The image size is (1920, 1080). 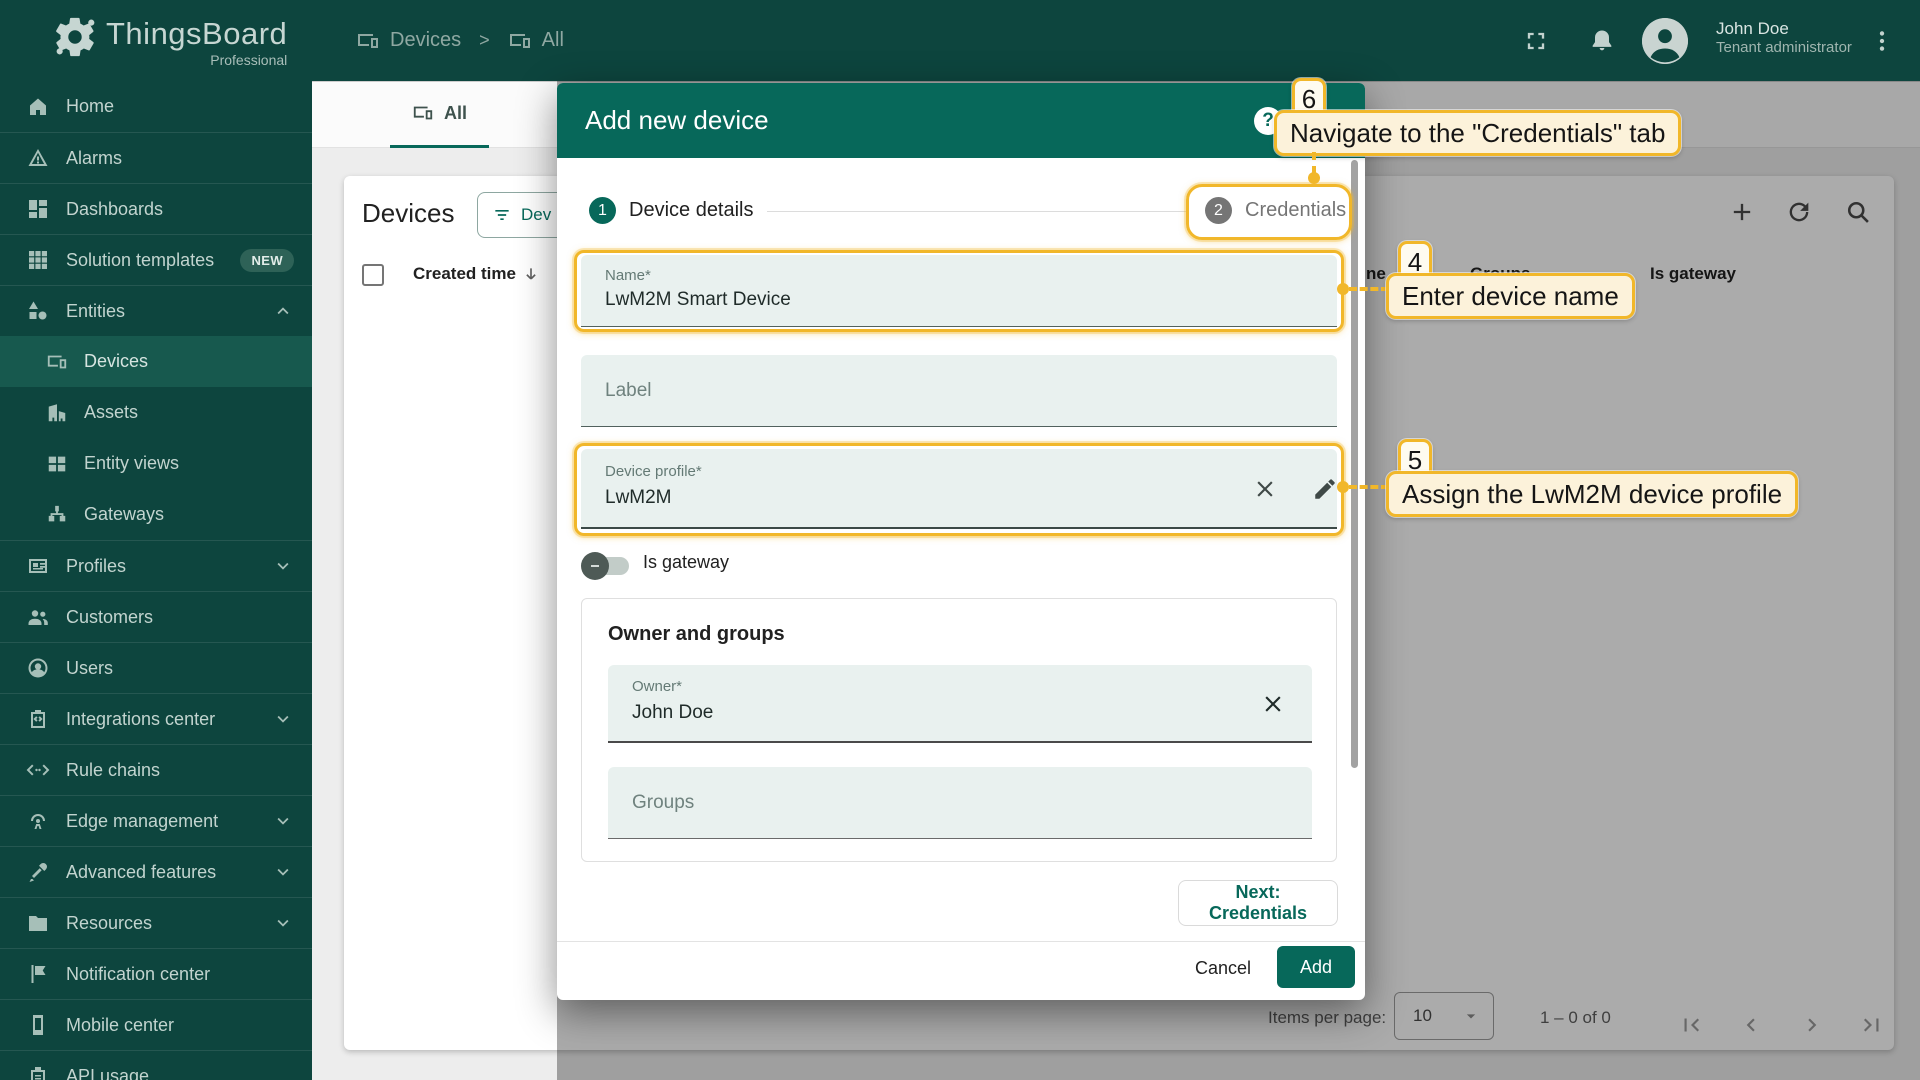 I want to click on toggle-minus-icon, so click(x=595, y=566).